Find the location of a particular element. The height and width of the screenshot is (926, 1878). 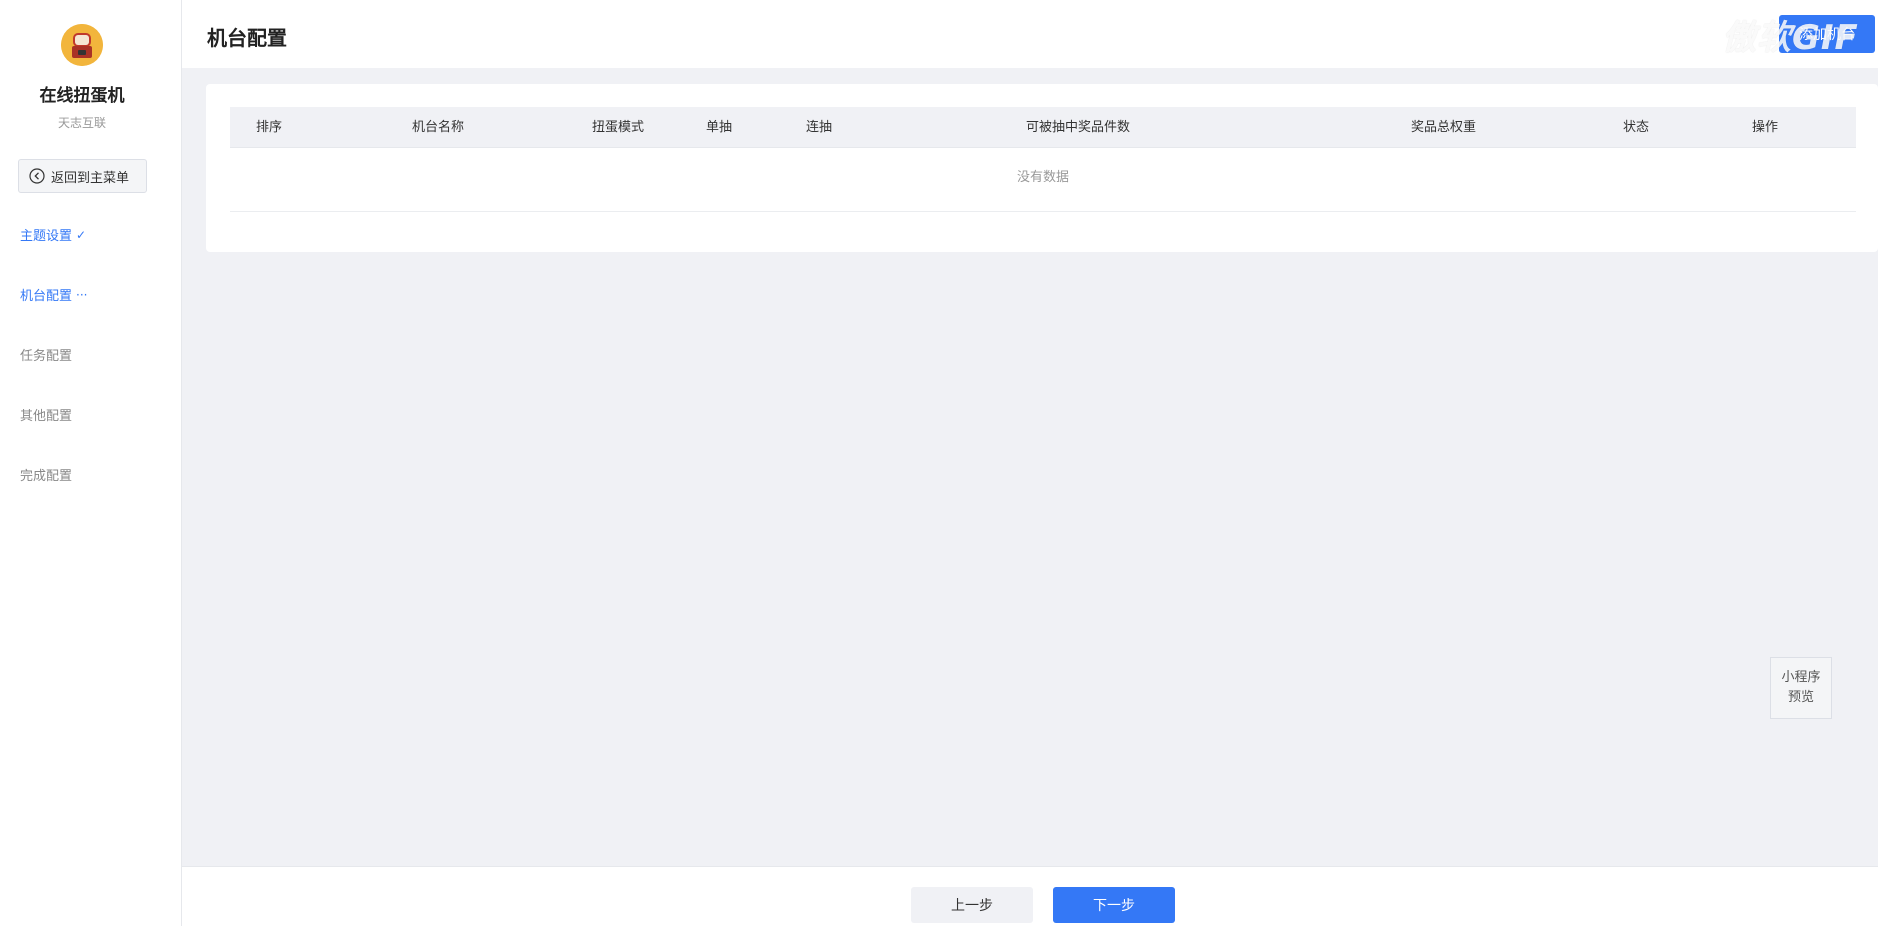

app-logo-icon is located at coordinates (82, 45).